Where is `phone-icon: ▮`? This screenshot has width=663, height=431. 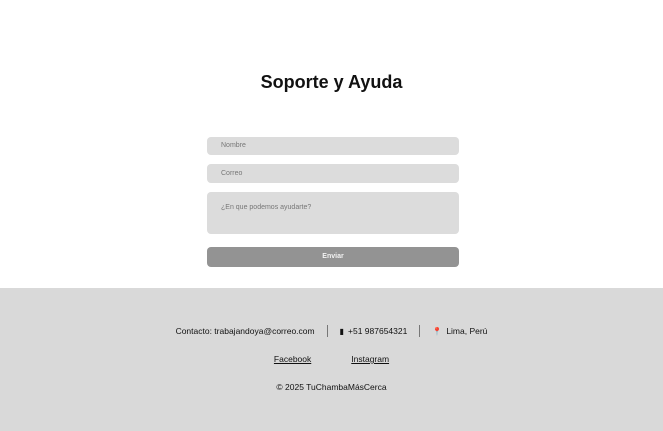
phone-icon: ▮ is located at coordinates (342, 331).